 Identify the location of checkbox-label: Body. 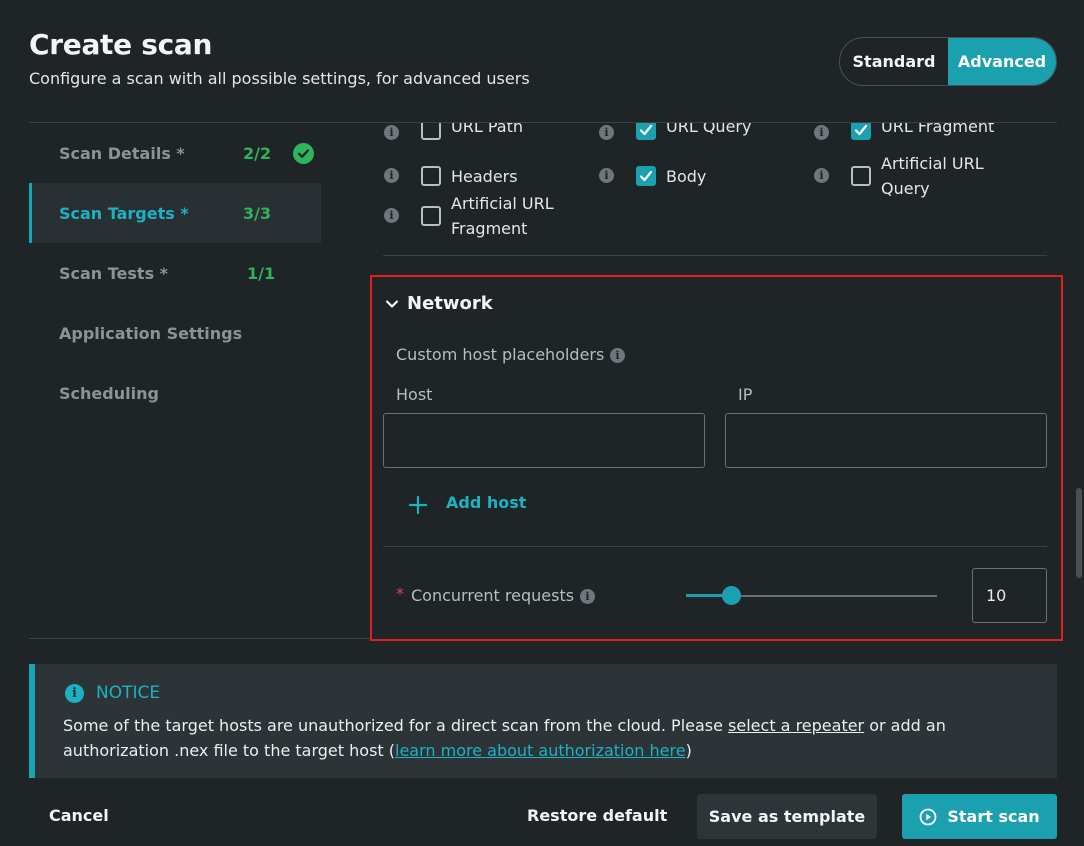
(686, 176).